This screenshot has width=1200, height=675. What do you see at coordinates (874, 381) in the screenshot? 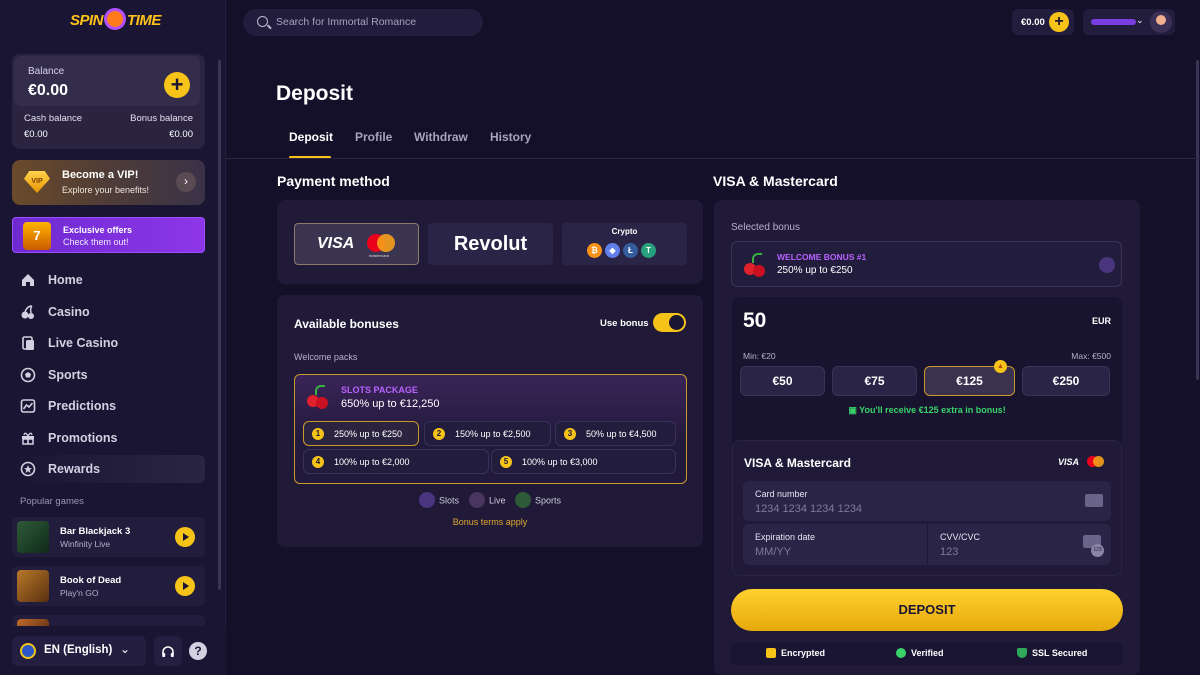
I see `preset-amount-button: €75` at bounding box center [874, 381].